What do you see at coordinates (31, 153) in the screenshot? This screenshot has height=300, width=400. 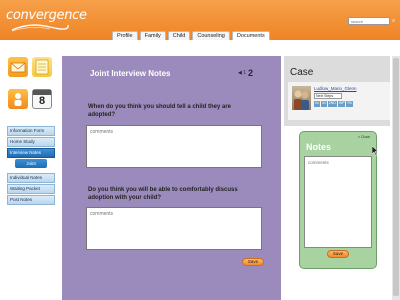 I see `sidebar-item-interview-notes: Interview Notes` at bounding box center [31, 153].